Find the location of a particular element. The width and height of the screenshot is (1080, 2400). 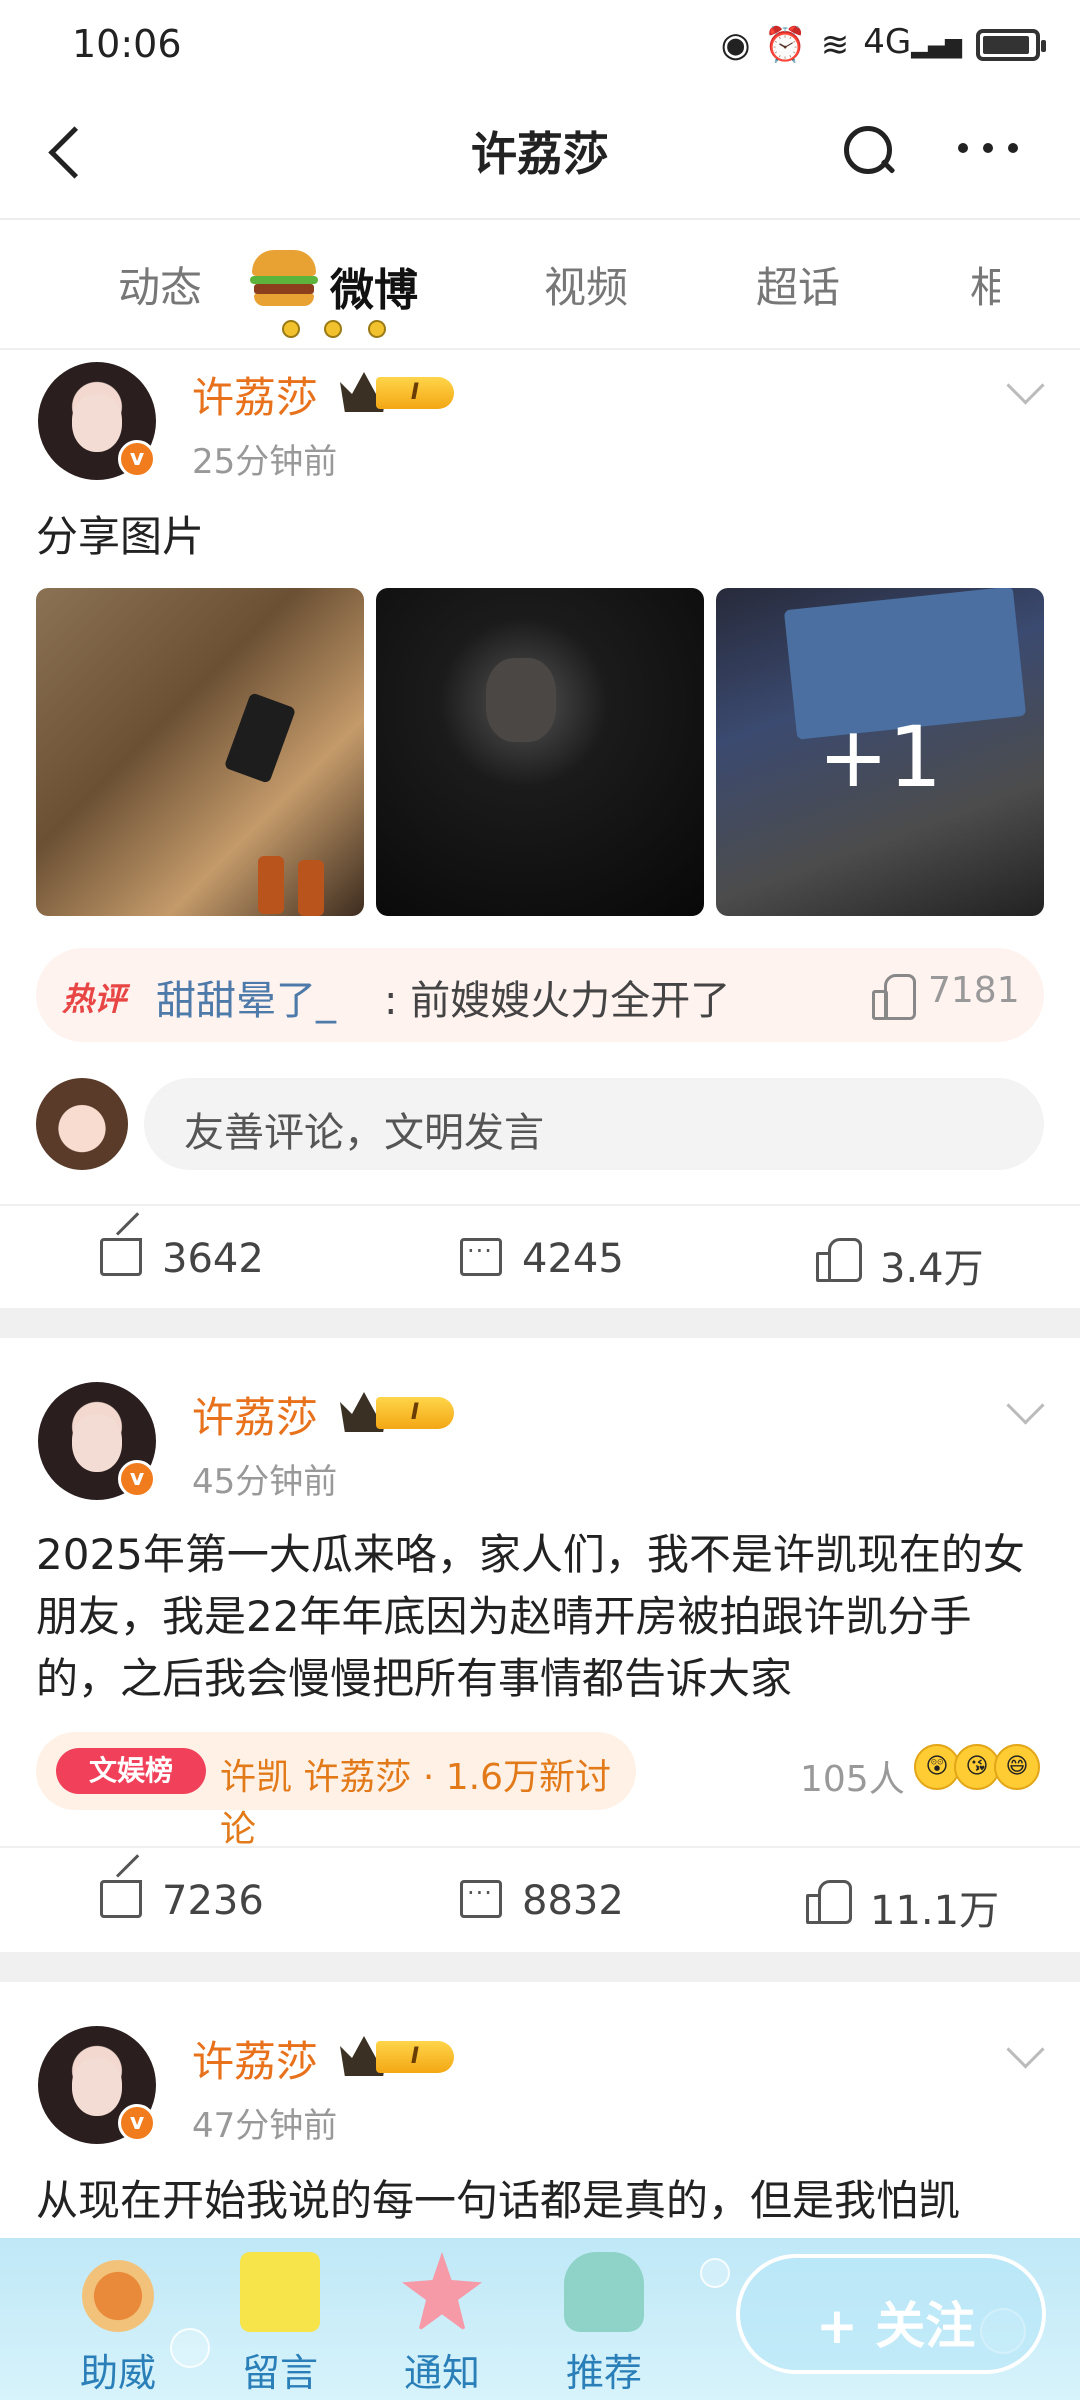

sponge-icon is located at coordinates (280, 2292).